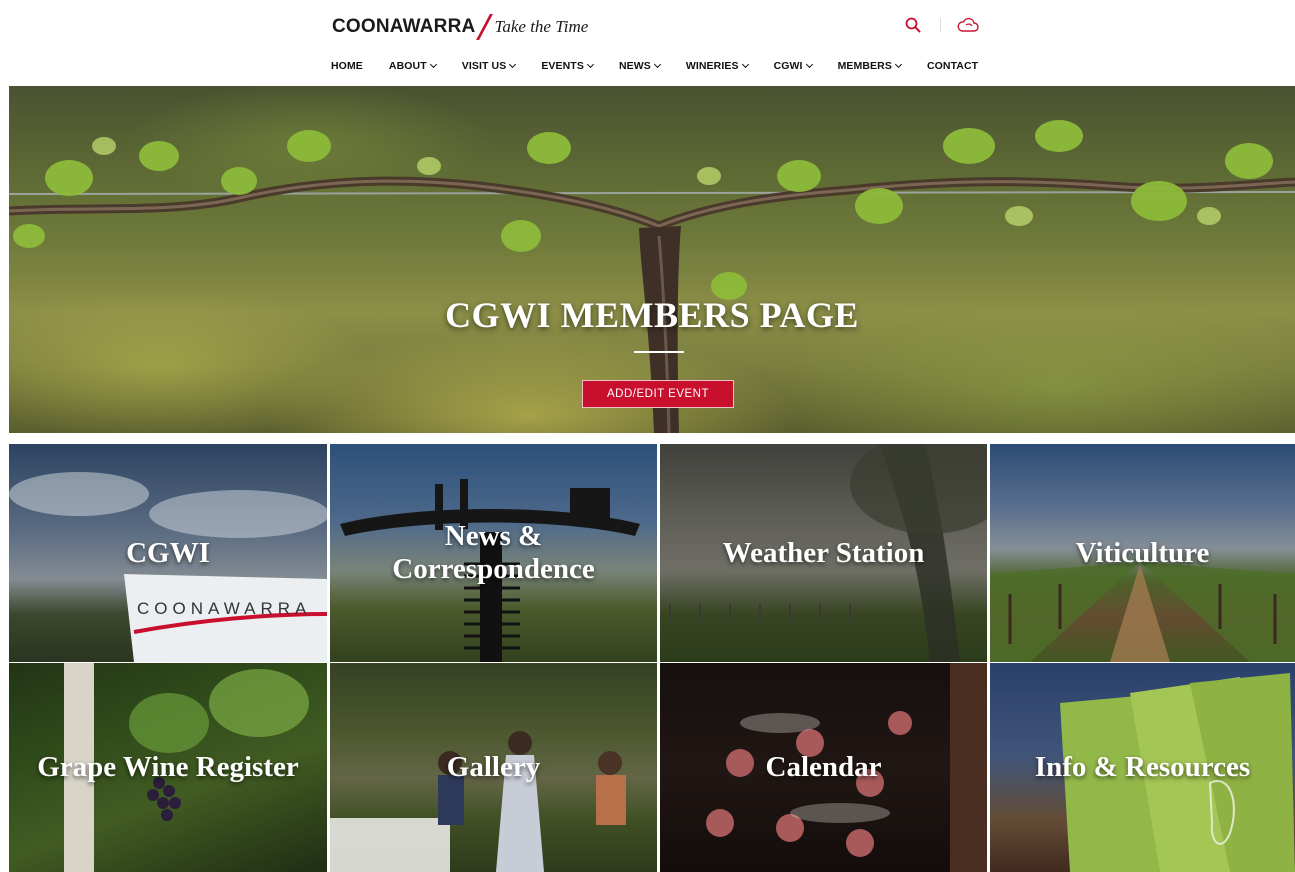 This screenshot has width=1295, height=872. I want to click on utility-divider, so click(940, 25).